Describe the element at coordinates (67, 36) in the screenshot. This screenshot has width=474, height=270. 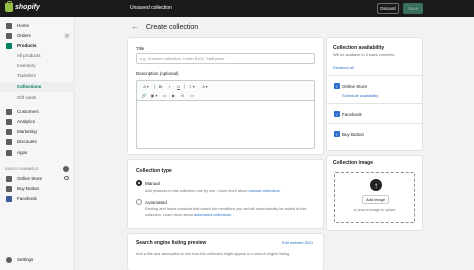
I see `orders-badge: 2` at that location.